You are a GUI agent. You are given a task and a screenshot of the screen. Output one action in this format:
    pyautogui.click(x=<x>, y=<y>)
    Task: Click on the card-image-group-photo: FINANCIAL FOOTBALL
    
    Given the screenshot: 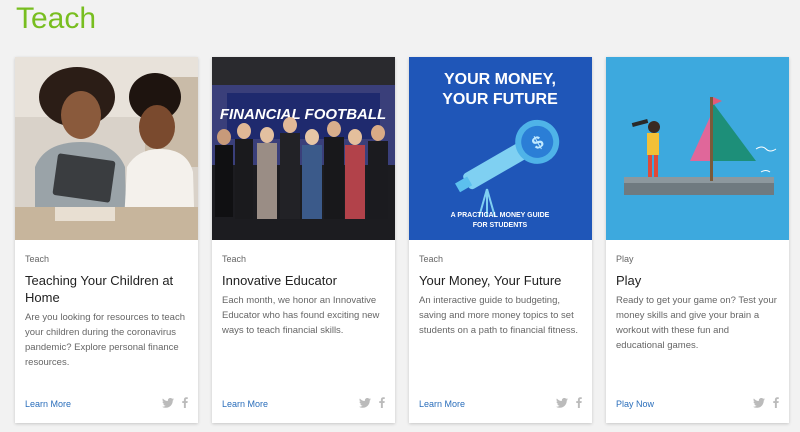 What is the action you would take?
    pyautogui.click(x=303, y=148)
    